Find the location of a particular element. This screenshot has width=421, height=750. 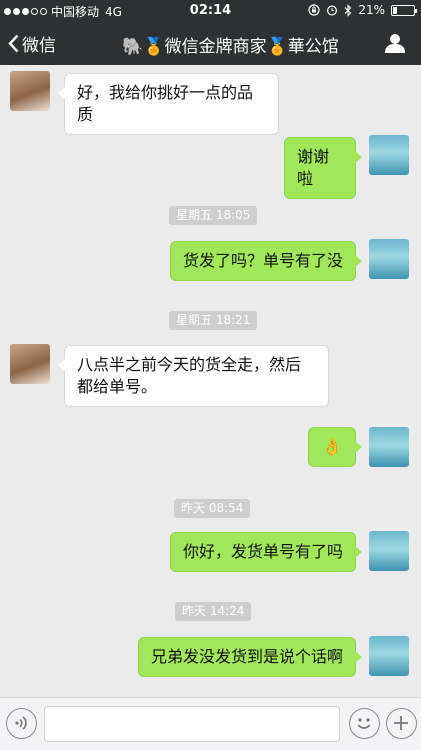

timestamp: 昨天 14:24 is located at coordinates (213, 611).